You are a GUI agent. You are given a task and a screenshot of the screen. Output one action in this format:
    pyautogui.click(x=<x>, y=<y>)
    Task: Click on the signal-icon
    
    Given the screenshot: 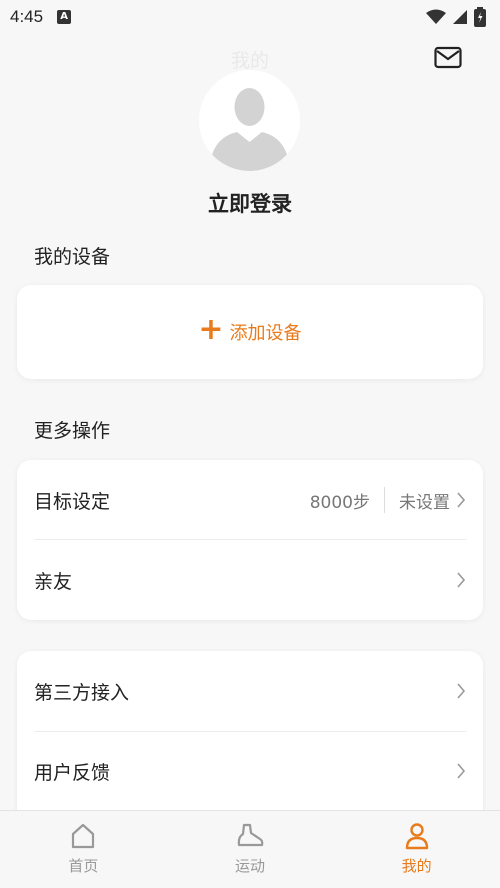 What is the action you would take?
    pyautogui.click(x=460, y=17)
    